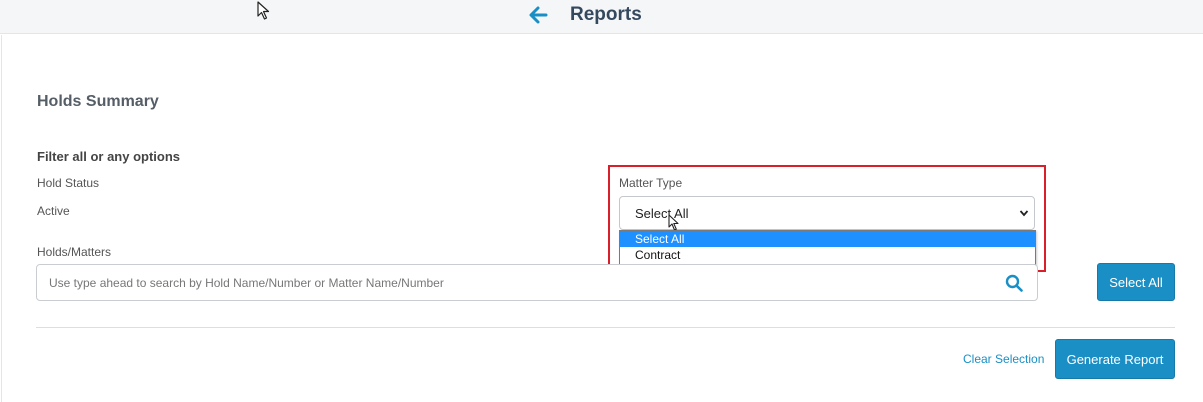 The height and width of the screenshot is (402, 1203). Describe the element at coordinates (1003, 359) in the screenshot. I see `clear-selection-link: Clear Selection` at that location.